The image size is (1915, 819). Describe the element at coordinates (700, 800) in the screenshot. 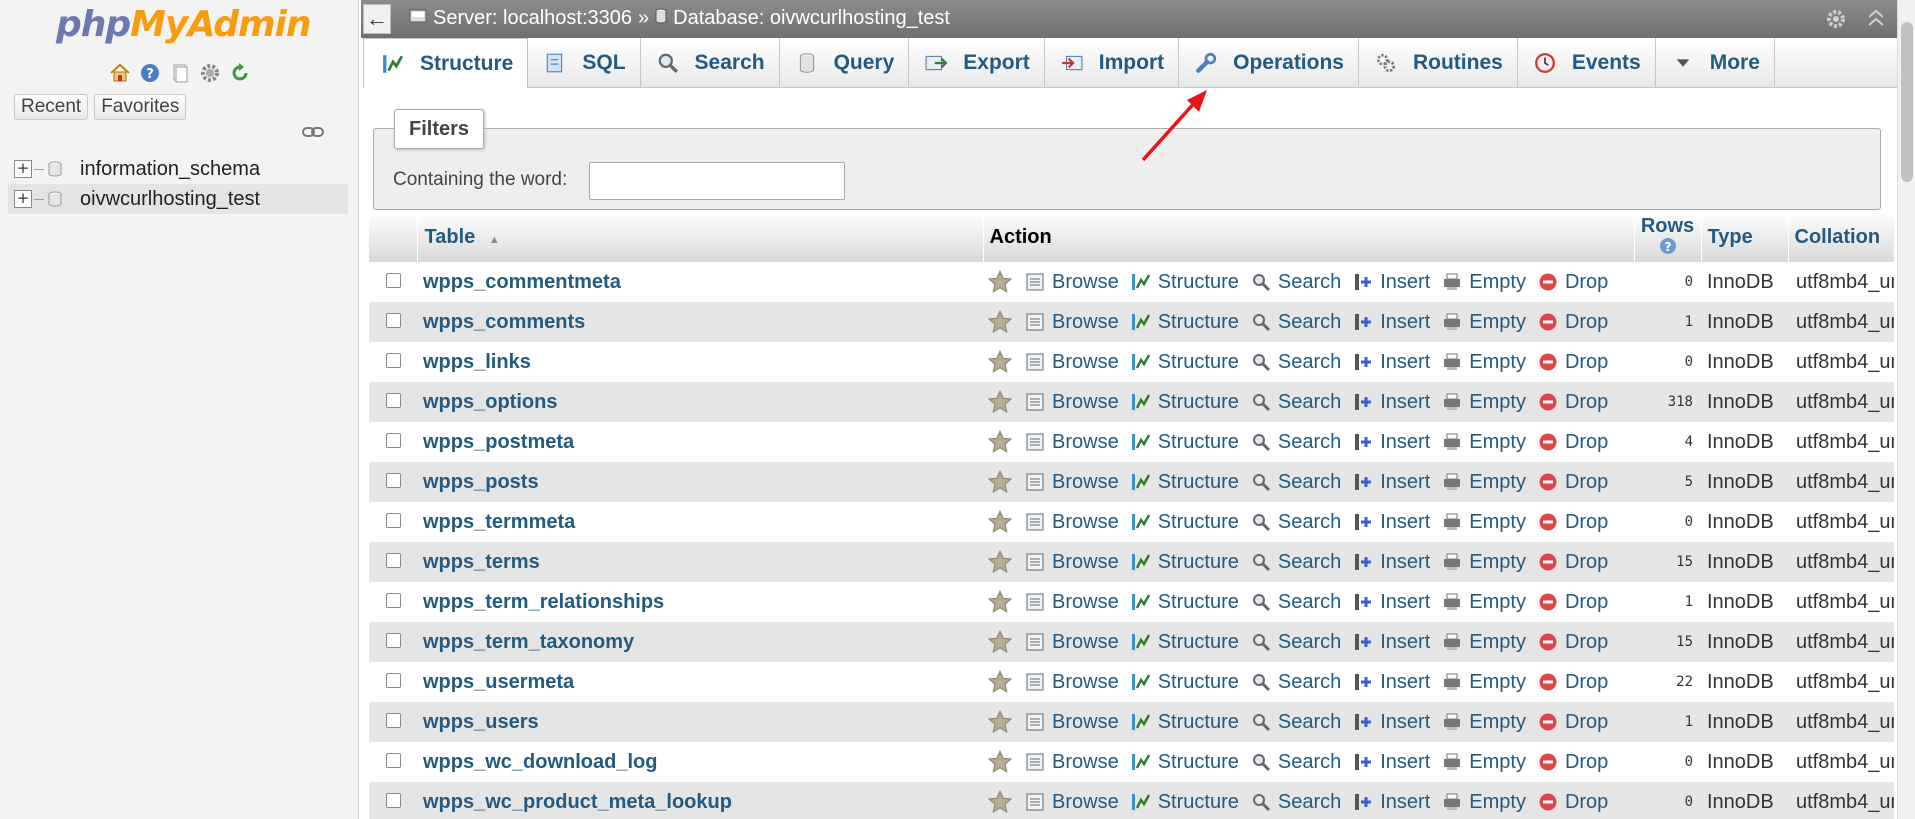

I see `table-name: wpps_wc_product_meta_lookup` at that location.